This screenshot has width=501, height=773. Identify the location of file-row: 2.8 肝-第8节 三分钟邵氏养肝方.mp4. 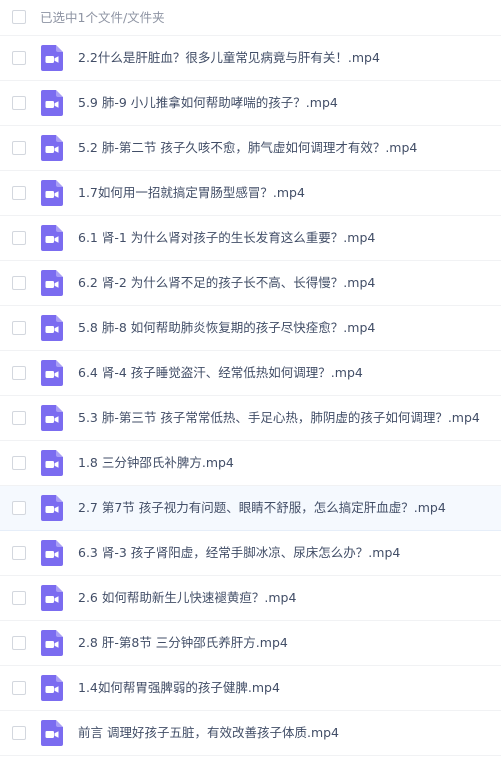
(250, 643).